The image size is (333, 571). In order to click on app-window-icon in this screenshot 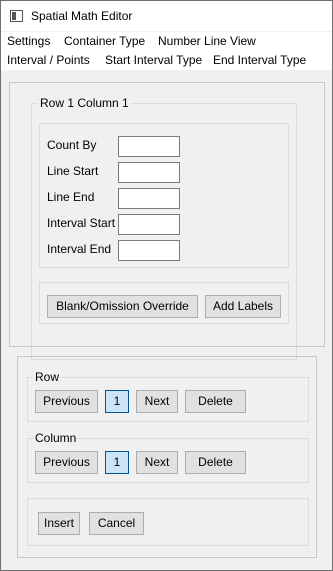, I will do `click(16, 16)`.